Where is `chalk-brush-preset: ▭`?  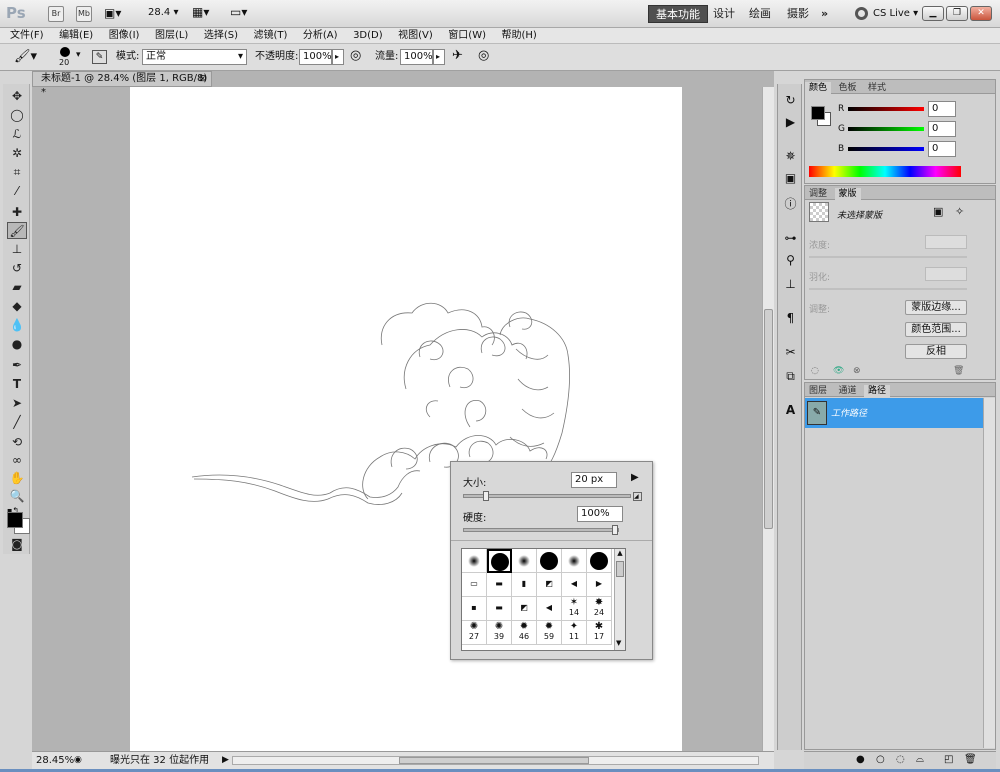 chalk-brush-preset: ▭ is located at coordinates (474, 585).